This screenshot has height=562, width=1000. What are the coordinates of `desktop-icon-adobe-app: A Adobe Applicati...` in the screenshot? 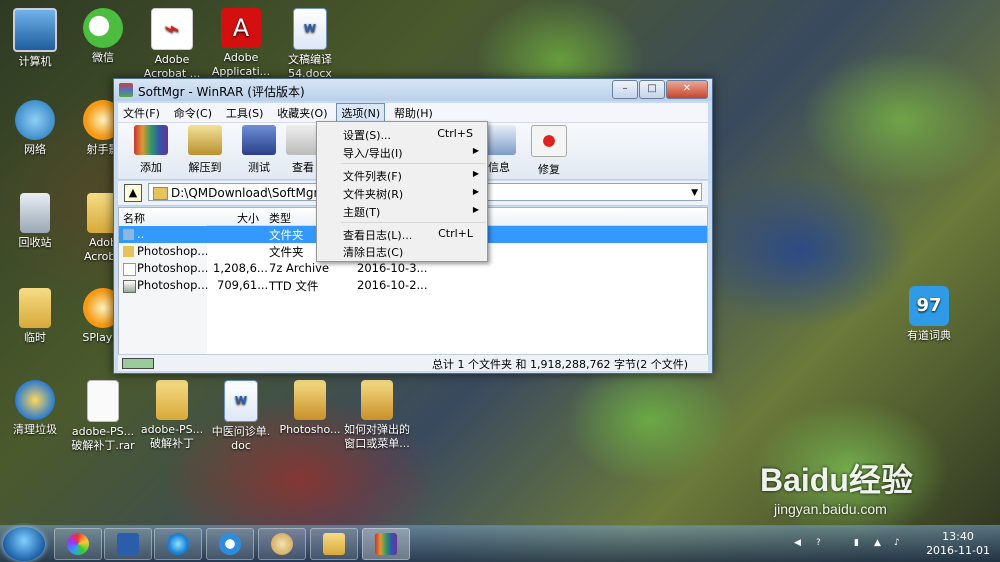 It's located at (241, 43).